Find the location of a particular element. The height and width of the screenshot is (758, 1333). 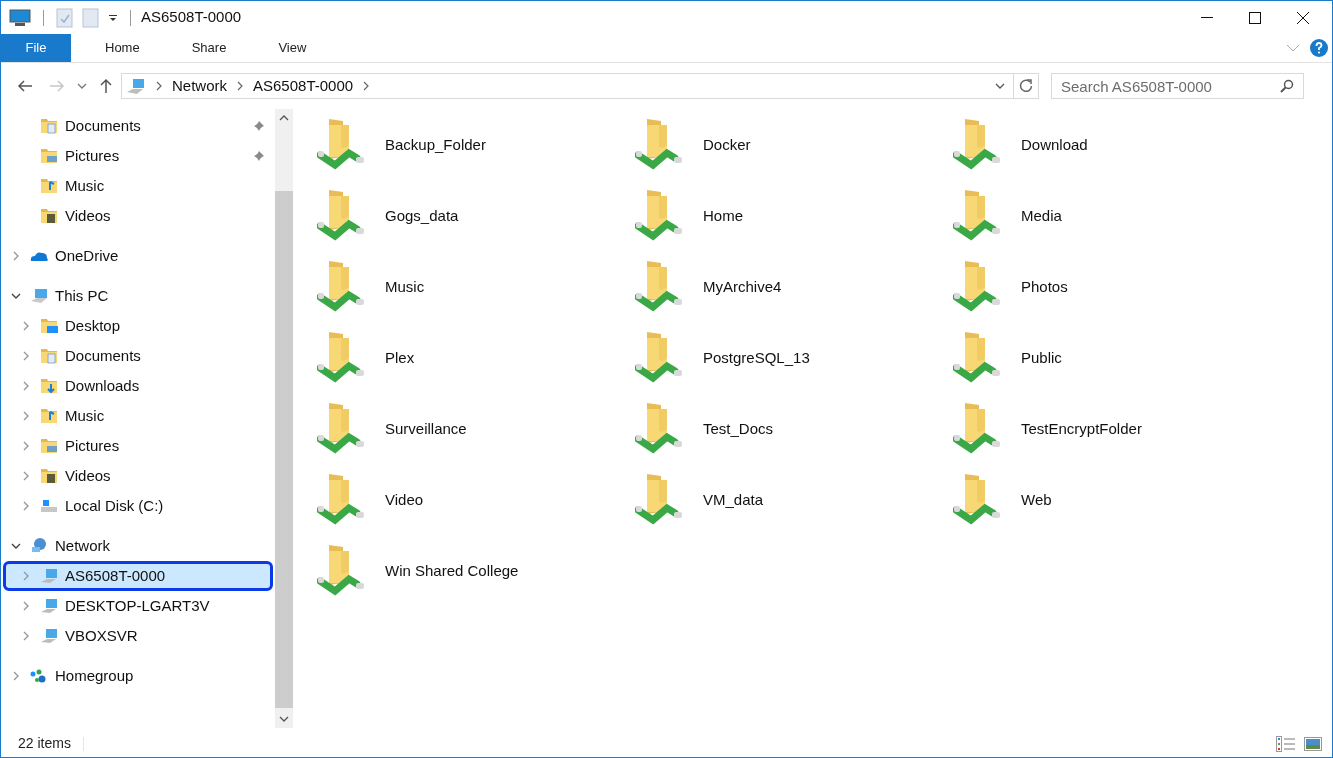

refresh-button is located at coordinates (1026, 86).